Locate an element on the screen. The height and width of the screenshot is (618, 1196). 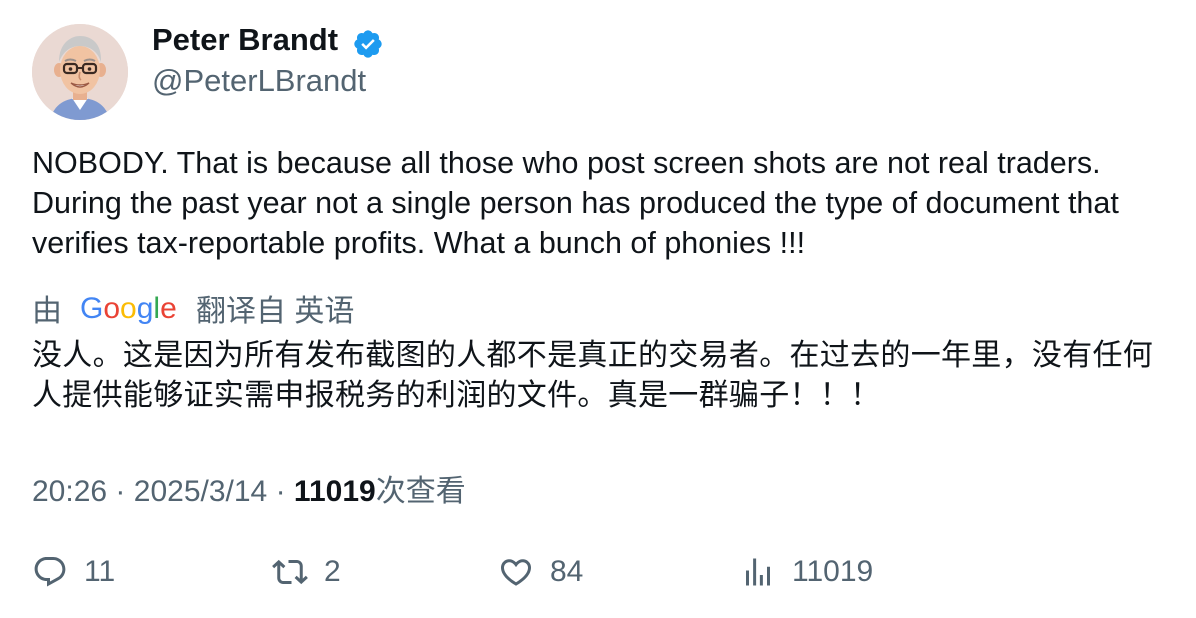
svg-text: Google is located at coordinates (128, 308).